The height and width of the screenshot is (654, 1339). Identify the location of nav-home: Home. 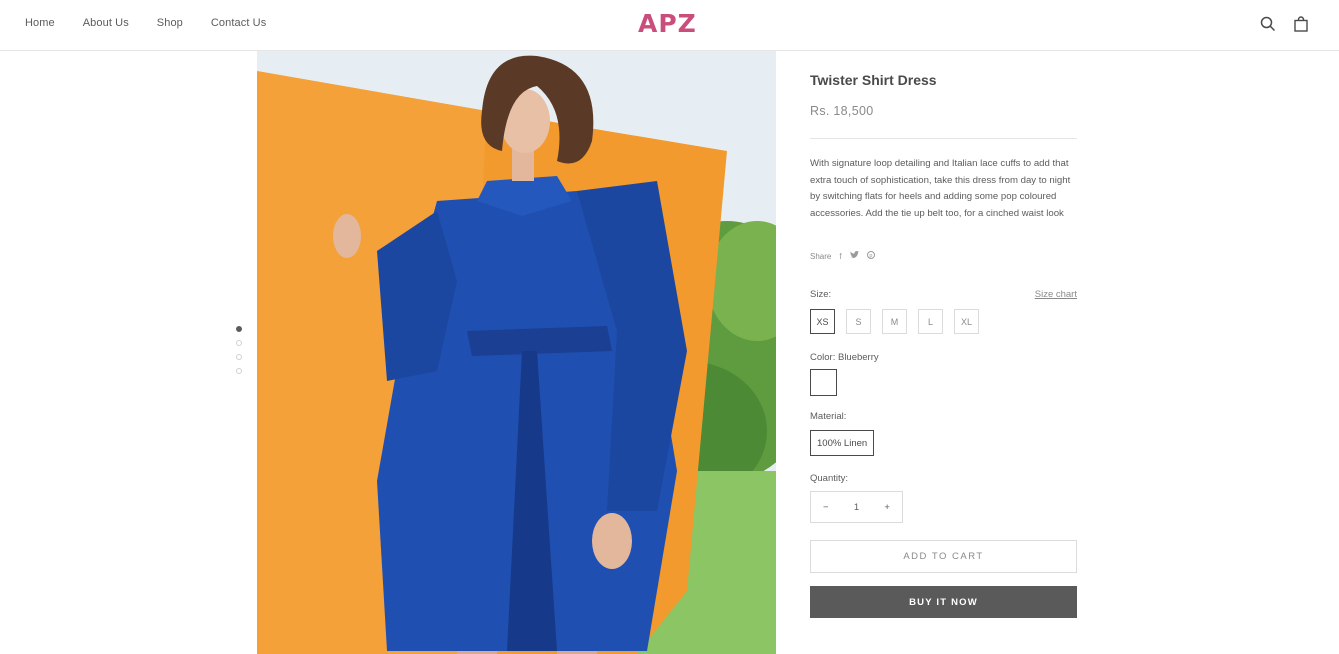
(40, 23).